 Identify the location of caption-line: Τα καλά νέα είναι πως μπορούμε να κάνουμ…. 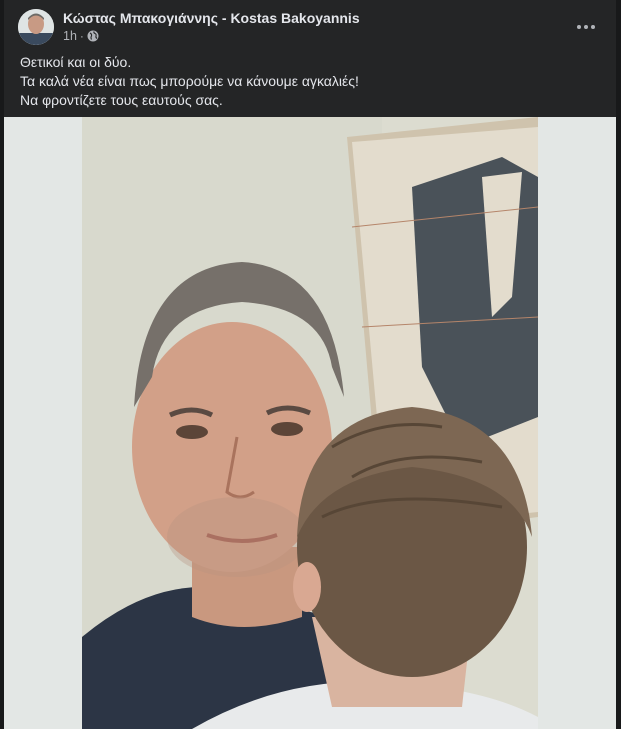
(189, 81).